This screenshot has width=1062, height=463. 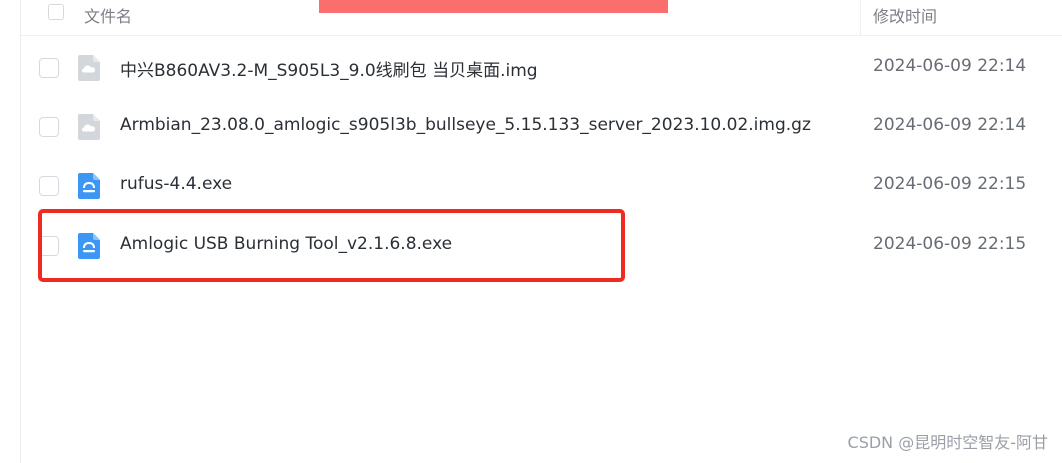 What do you see at coordinates (176, 184) in the screenshot?
I see `file-name: rufus-4.4.exe` at bounding box center [176, 184].